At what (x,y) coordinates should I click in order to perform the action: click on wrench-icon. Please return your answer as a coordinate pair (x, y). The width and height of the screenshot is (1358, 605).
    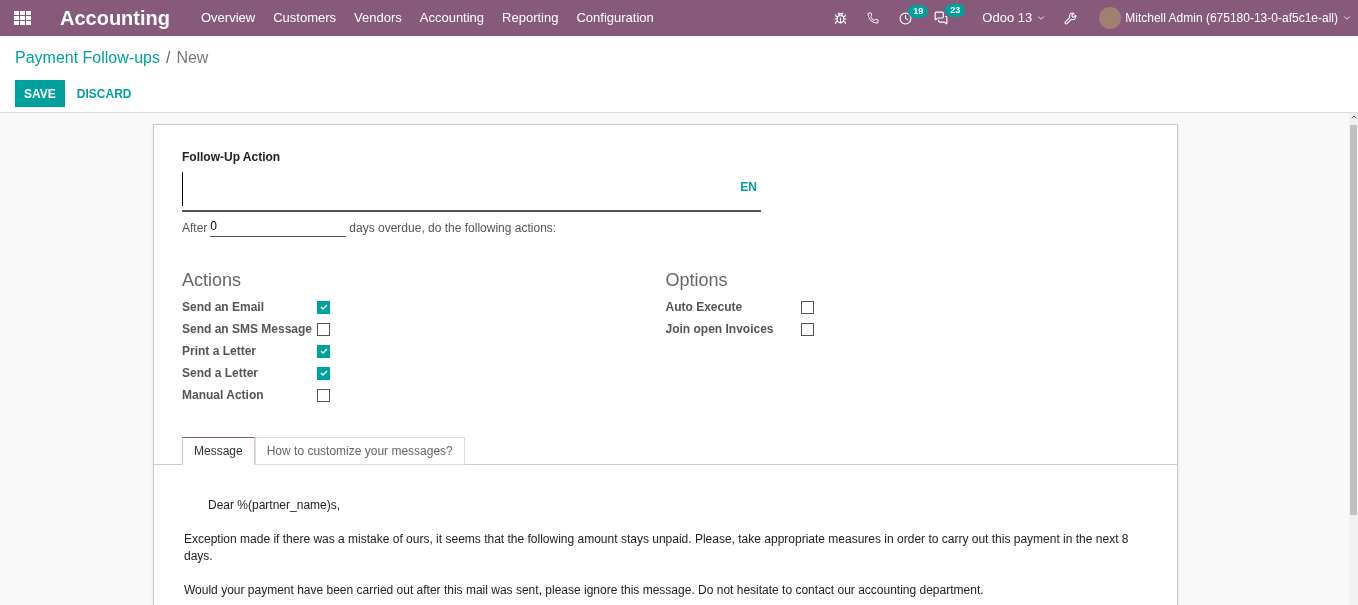
    Looking at the image, I should click on (1071, 18).